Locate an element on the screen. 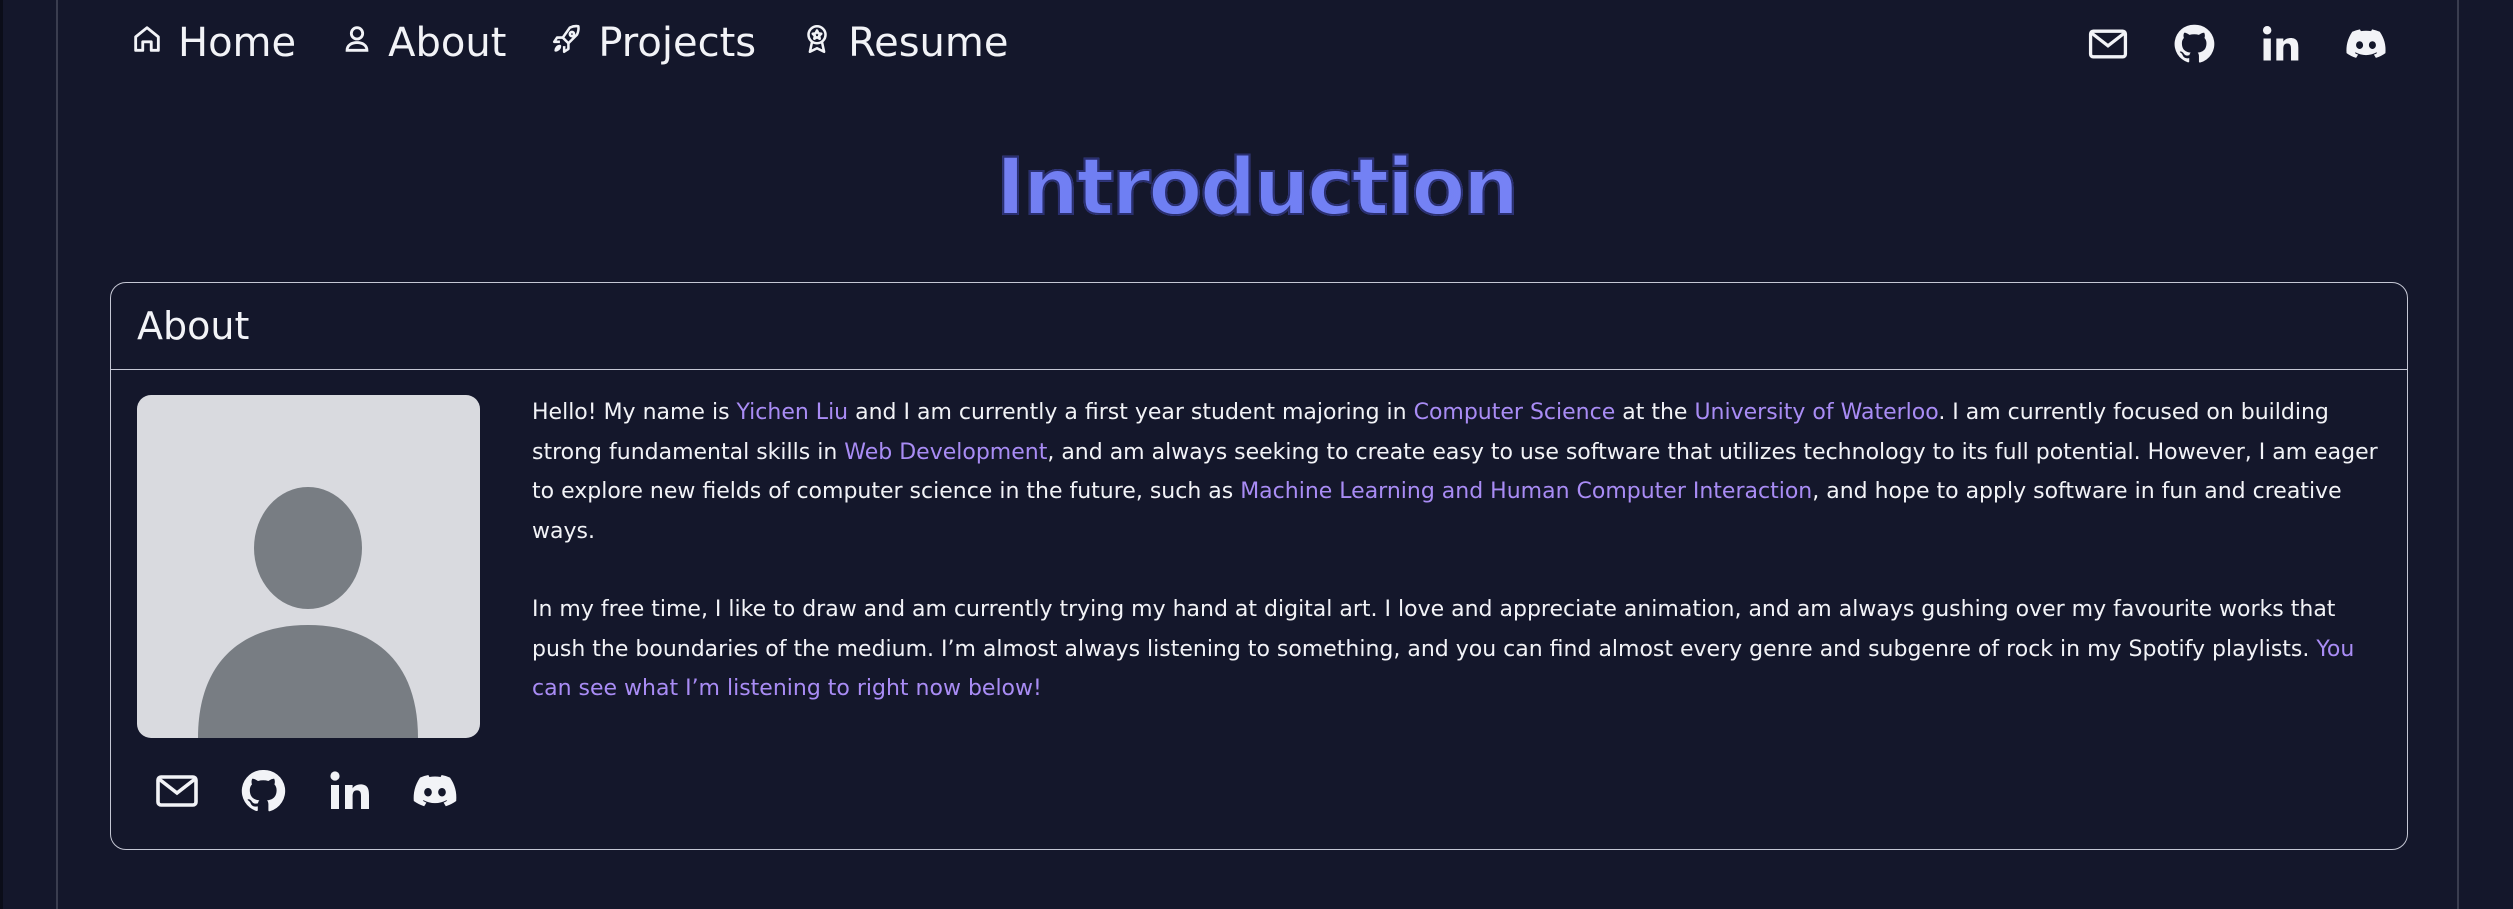  card-header: About is located at coordinates (1259, 326).